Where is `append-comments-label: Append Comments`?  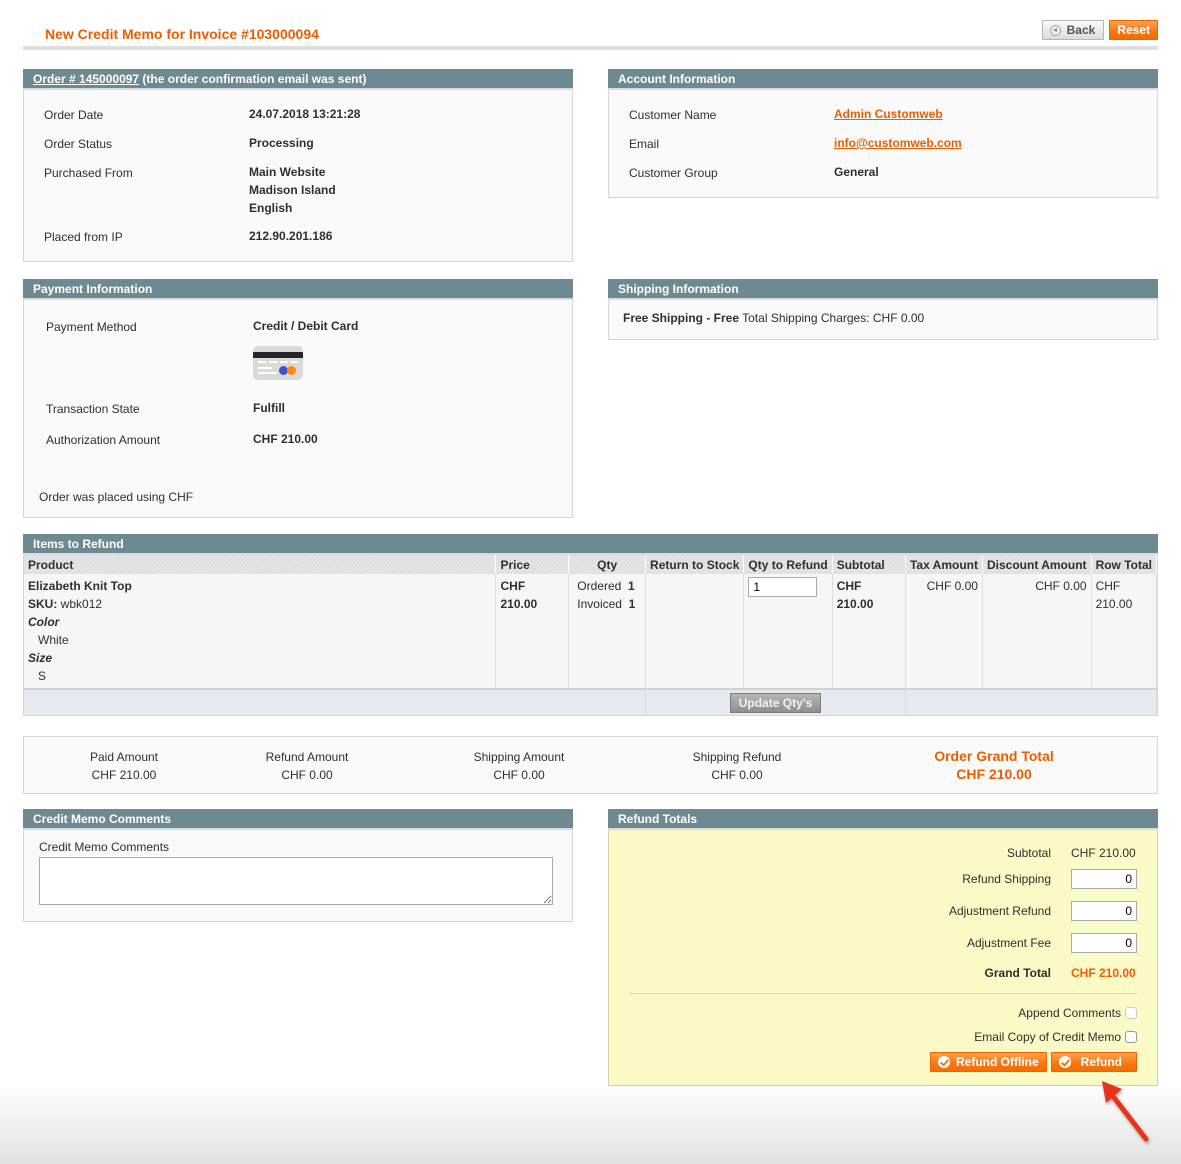 append-comments-label: Append Comments is located at coordinates (1069, 1013).